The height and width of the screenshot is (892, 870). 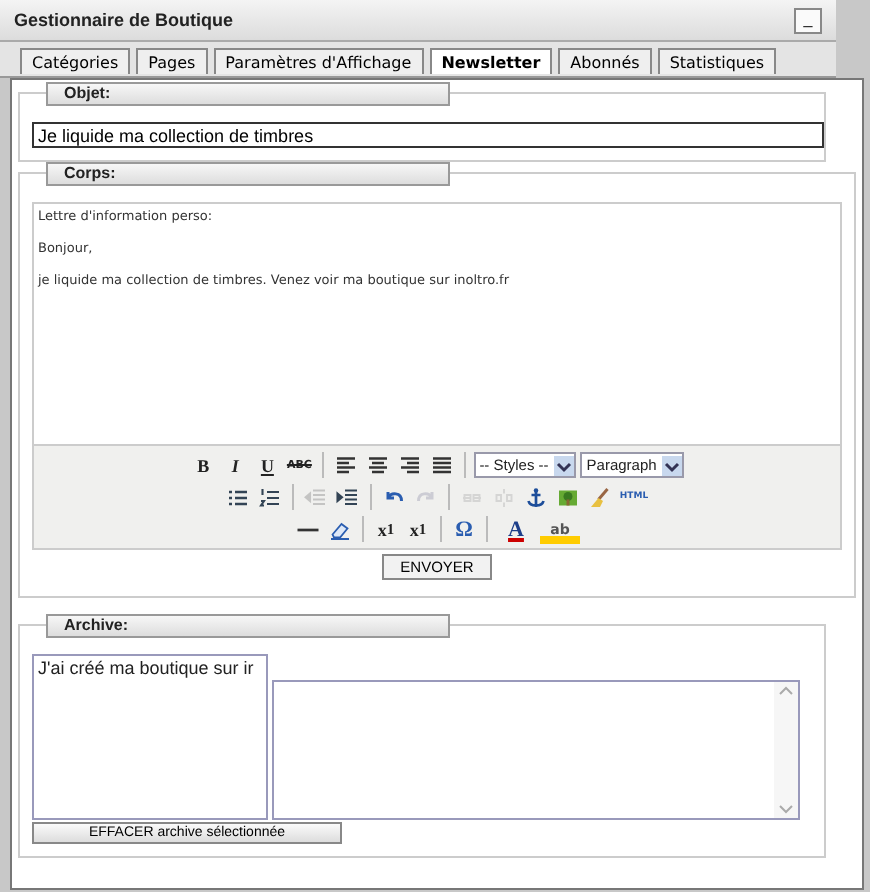 I want to click on align-right-icon, so click(x=409, y=465).